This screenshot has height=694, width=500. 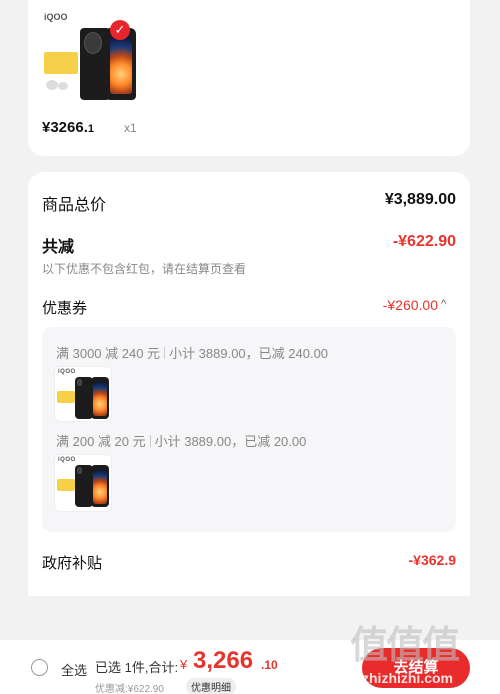 I want to click on selected-check-icon: ✓, so click(x=120, y=30).